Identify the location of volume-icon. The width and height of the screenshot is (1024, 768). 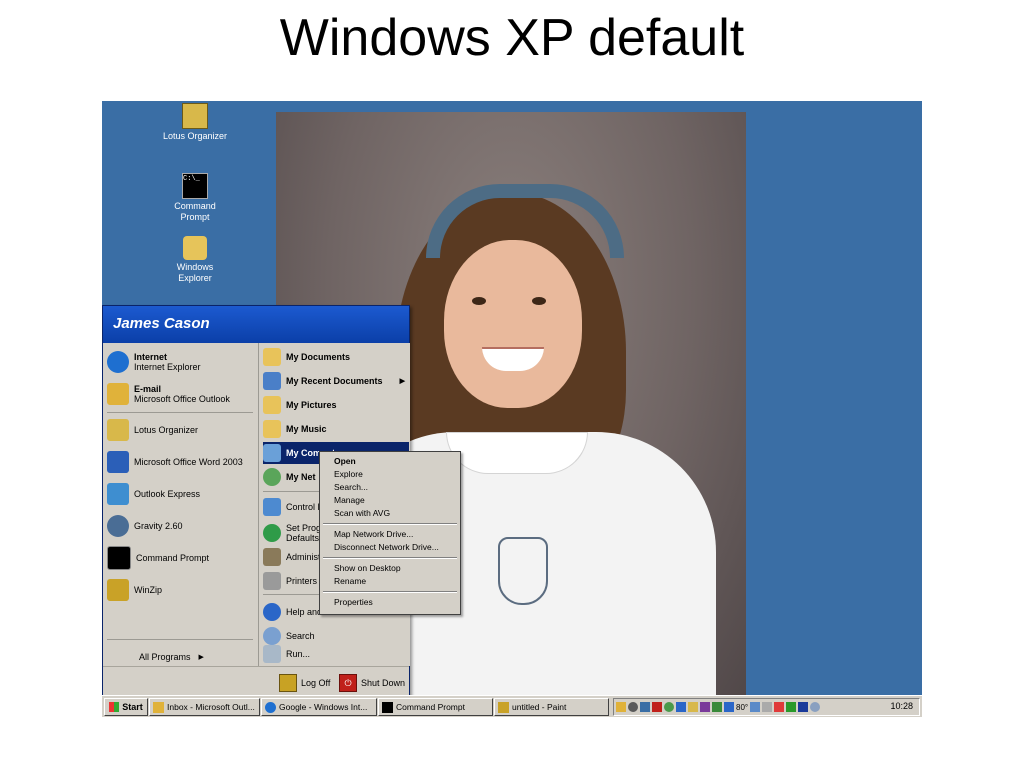
(815, 707).